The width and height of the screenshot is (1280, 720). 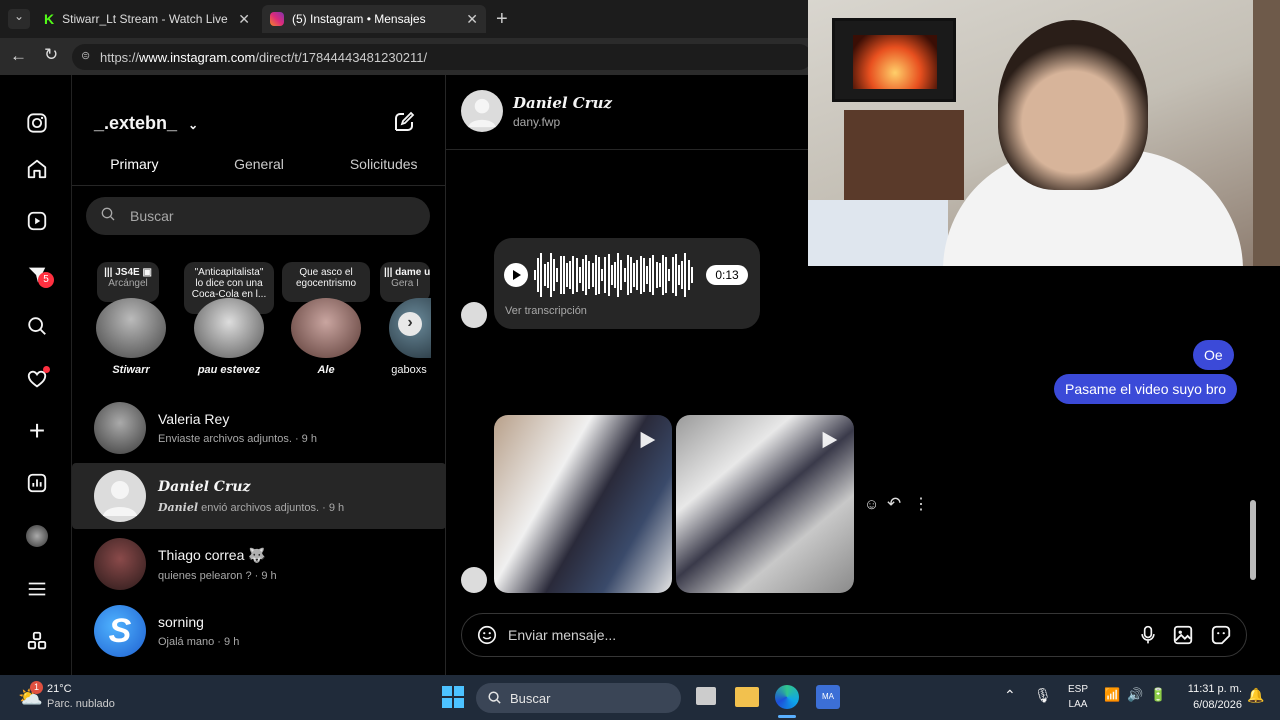 What do you see at coordinates (120, 631) in the screenshot?
I see `avatar: S` at bounding box center [120, 631].